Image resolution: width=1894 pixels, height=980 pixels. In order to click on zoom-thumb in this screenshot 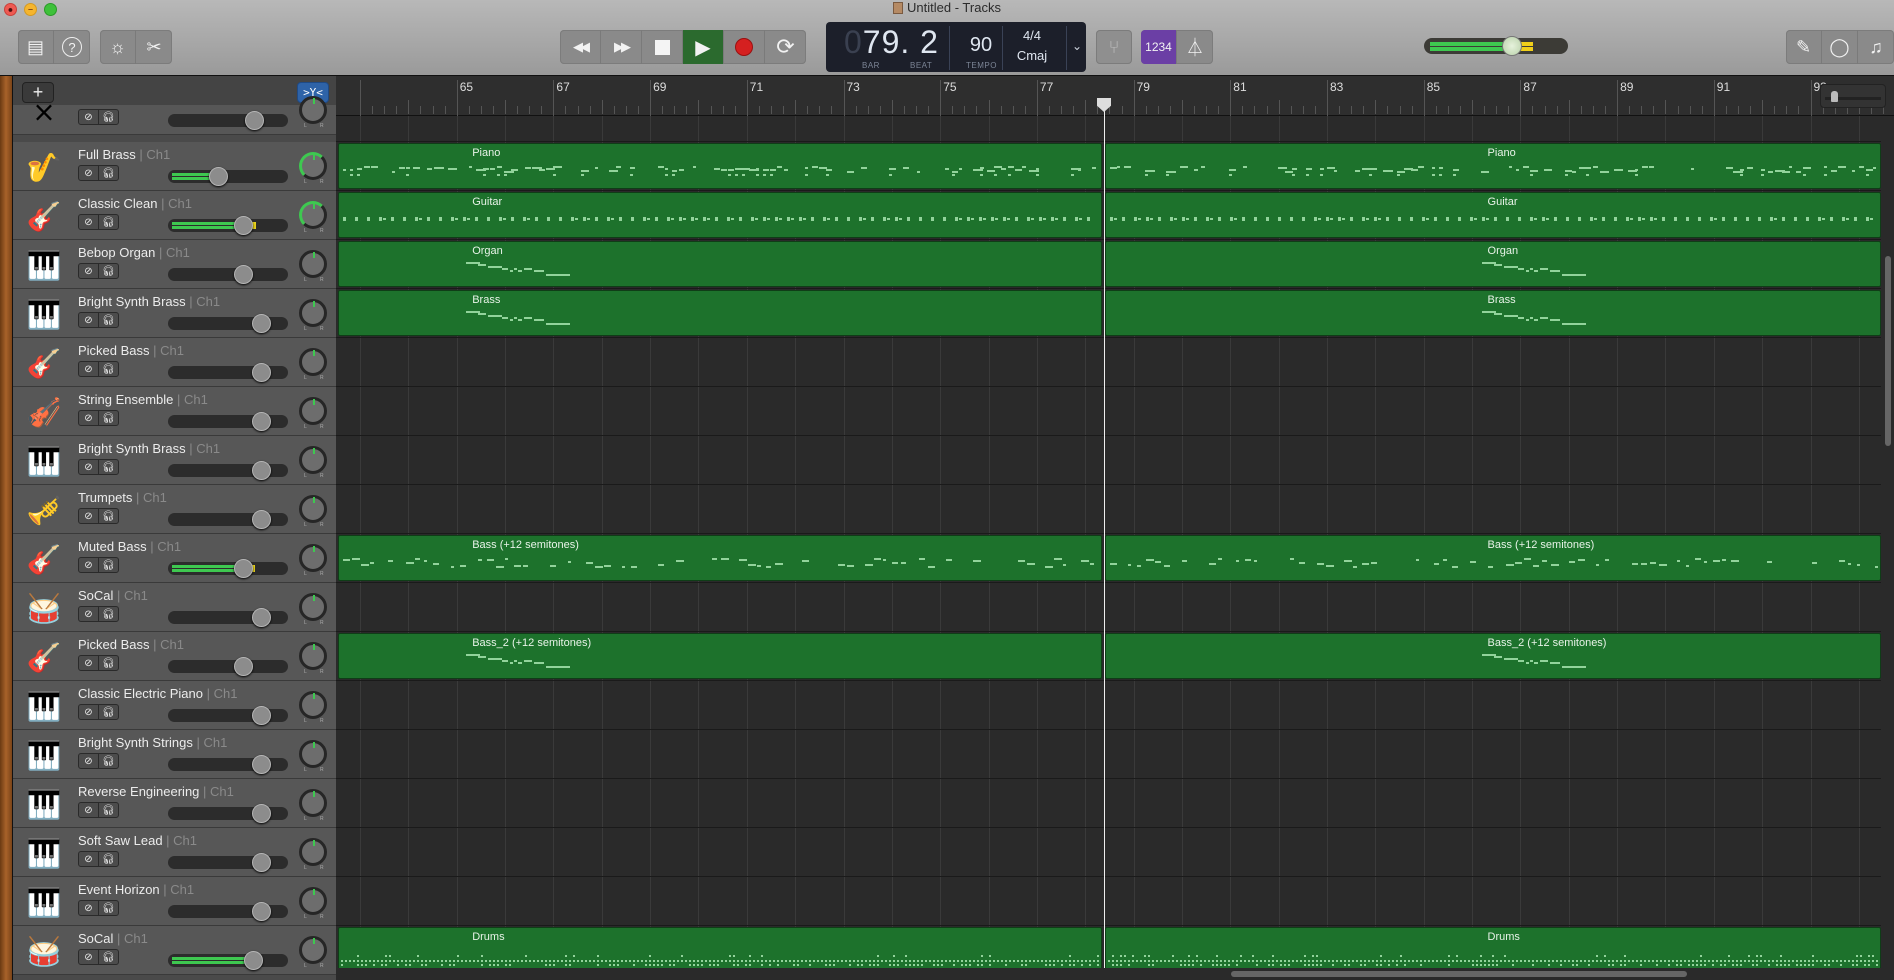, I will do `click(1834, 96)`.